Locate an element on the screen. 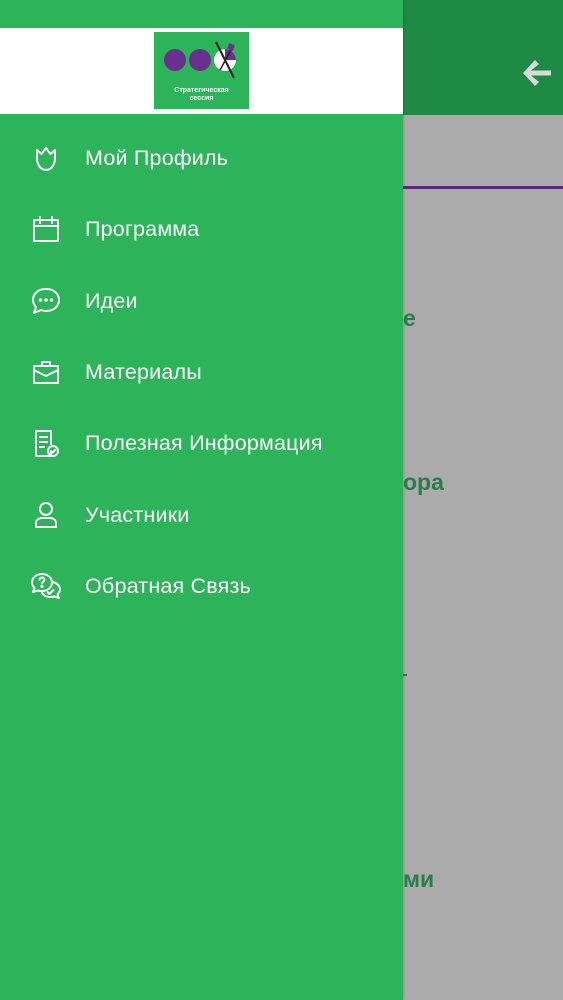  logo-text-line2: сессия is located at coordinates (201, 98).